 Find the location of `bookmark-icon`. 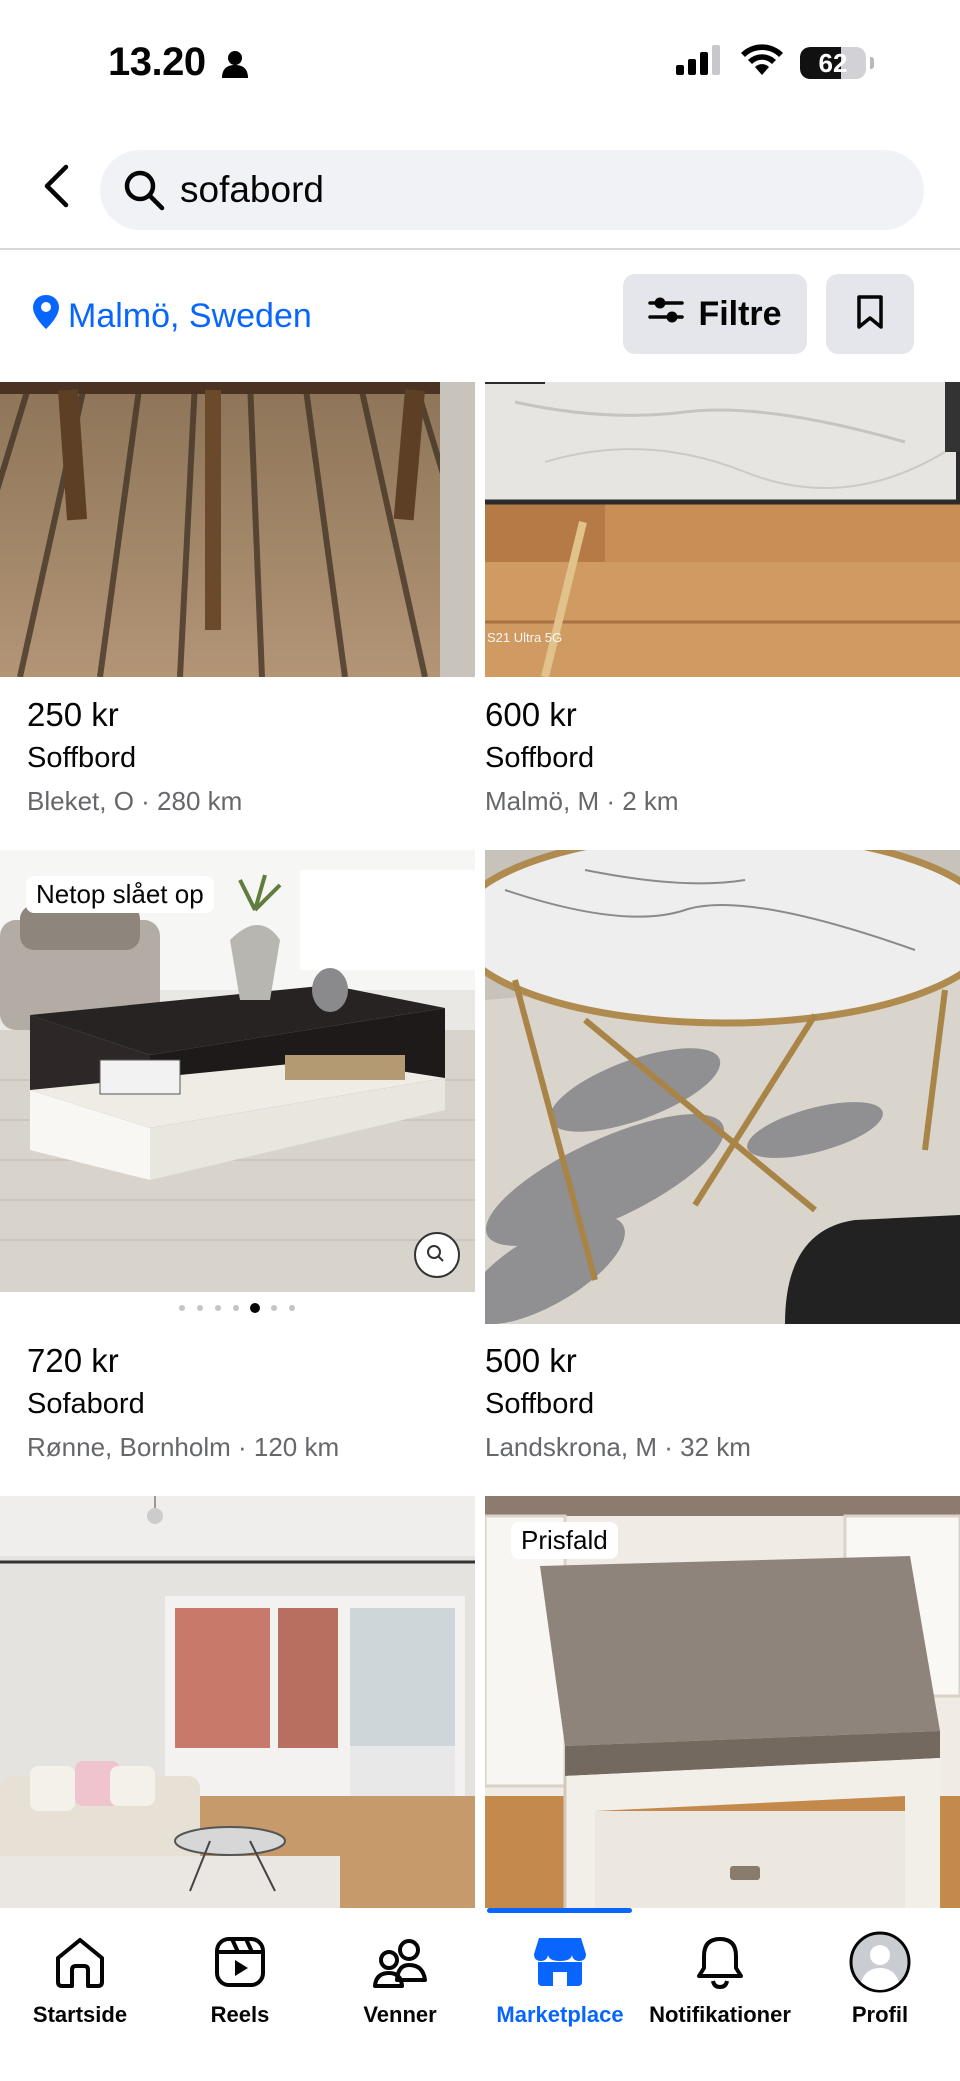

bookmark-icon is located at coordinates (870, 314).